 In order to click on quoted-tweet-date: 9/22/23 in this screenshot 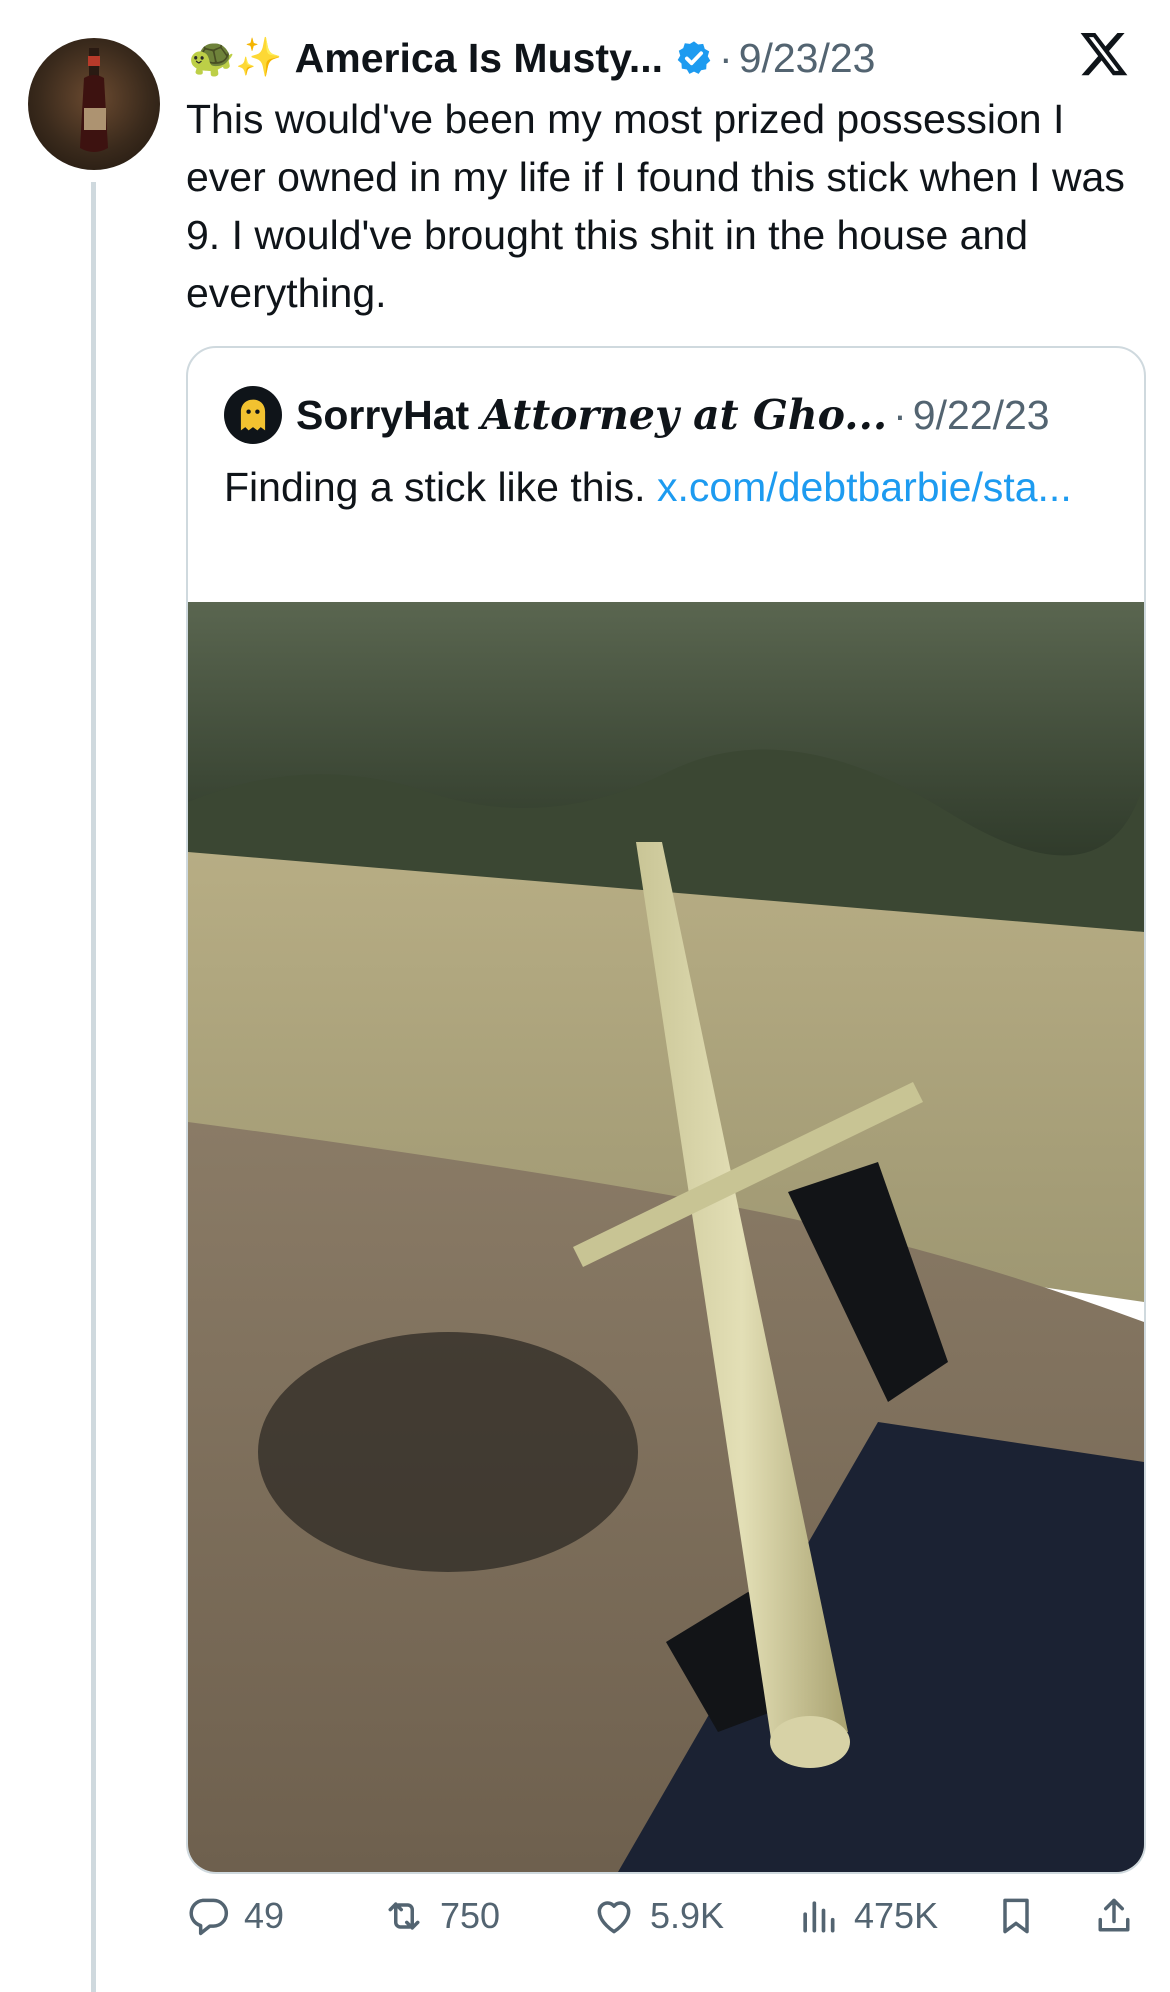, I will do `click(981, 415)`.